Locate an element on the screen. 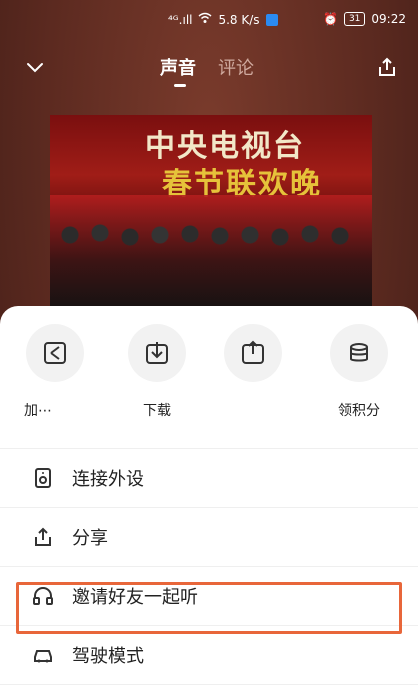 This screenshot has height=700, width=418. coins-icon is located at coordinates (359, 353).